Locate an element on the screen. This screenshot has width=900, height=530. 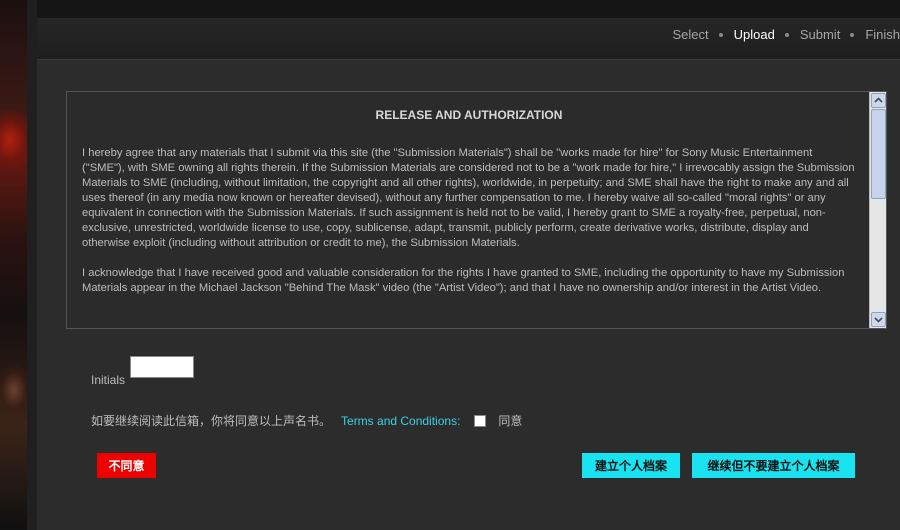
disagree-button: 不同意 is located at coordinates (126, 465).